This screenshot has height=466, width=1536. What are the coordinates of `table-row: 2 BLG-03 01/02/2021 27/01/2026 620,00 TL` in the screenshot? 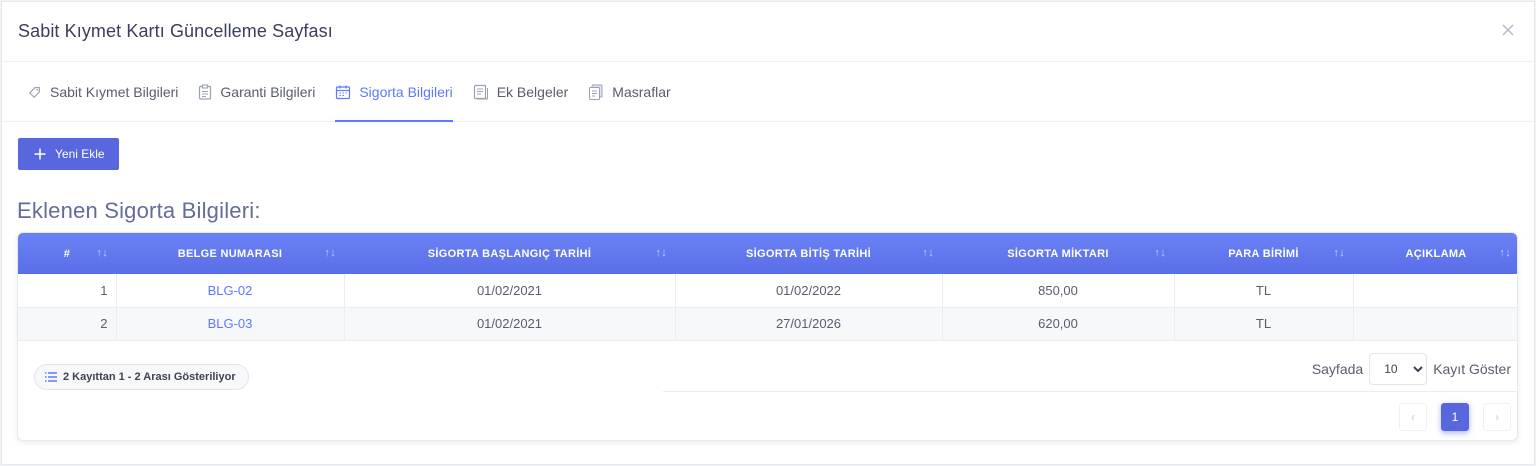 It's located at (767, 324).